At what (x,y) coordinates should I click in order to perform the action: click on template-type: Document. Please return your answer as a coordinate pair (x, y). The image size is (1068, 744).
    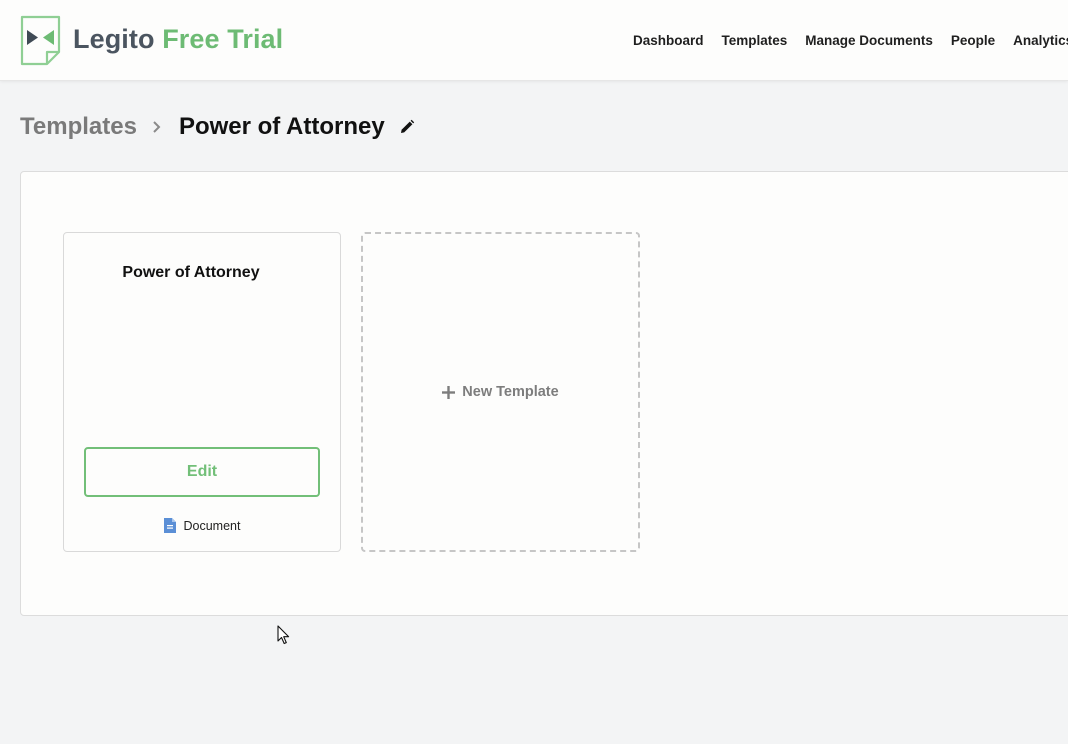
    Looking at the image, I should click on (202, 525).